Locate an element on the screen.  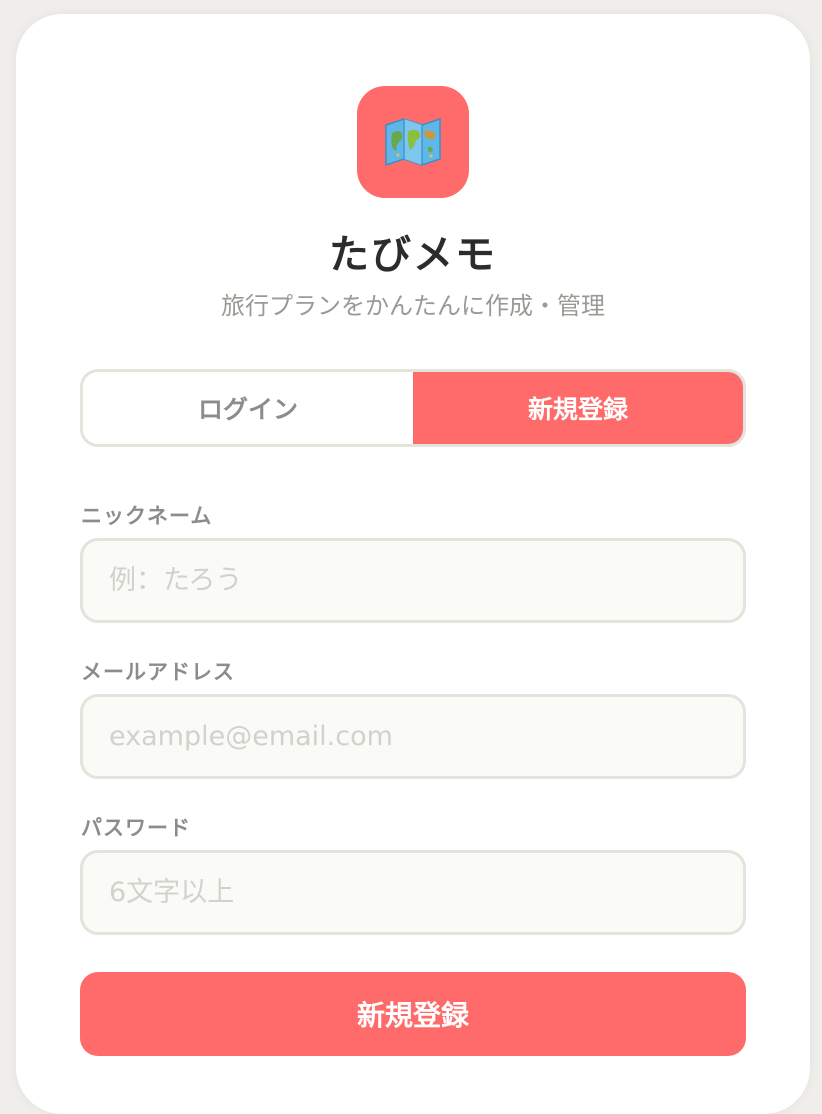
app-subtitle: 旅行プランをかんたんに作成・管理 is located at coordinates (413, 306).